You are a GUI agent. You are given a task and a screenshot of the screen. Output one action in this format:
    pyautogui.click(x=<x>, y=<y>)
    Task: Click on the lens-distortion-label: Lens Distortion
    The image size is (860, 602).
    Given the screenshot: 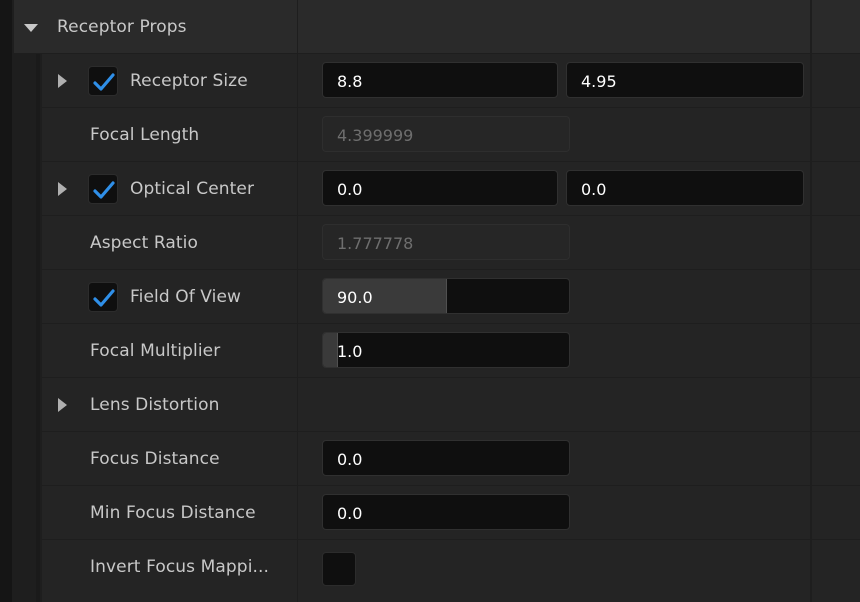 What is the action you would take?
    pyautogui.click(x=155, y=405)
    